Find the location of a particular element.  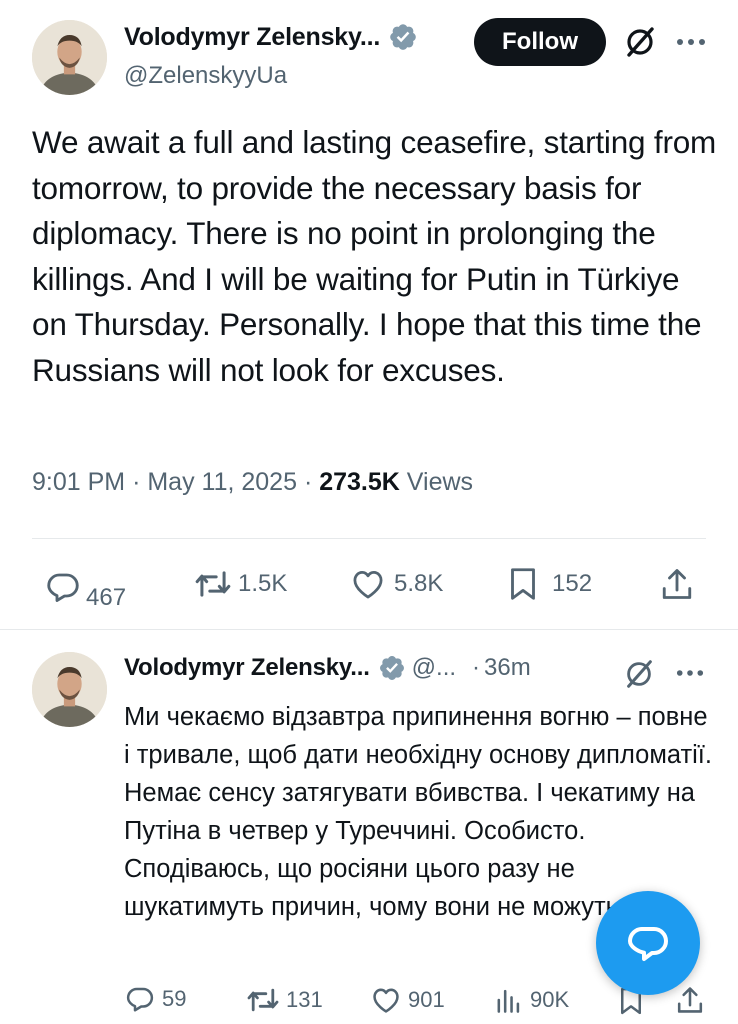

like-count: 5.8K is located at coordinates (419, 583).